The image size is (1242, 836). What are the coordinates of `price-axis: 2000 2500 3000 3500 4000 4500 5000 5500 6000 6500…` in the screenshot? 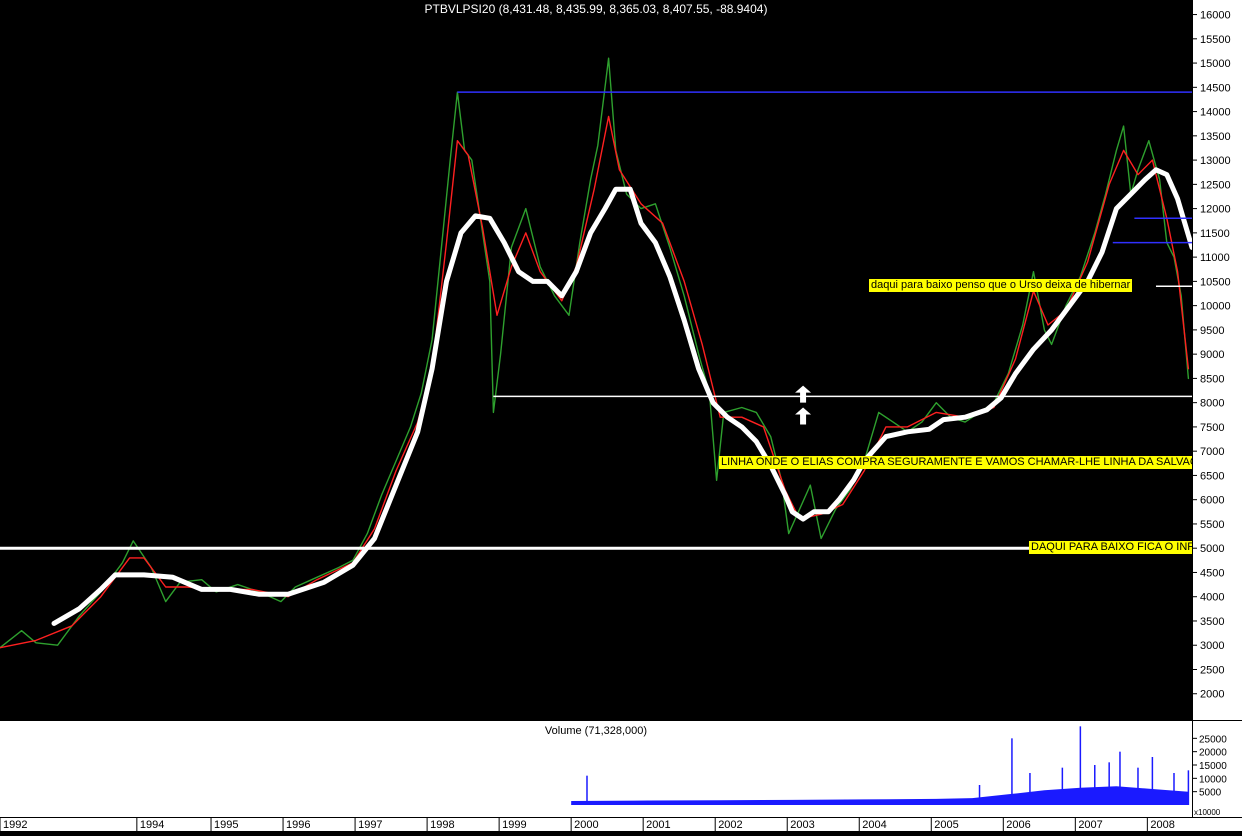 It's located at (1217, 360).